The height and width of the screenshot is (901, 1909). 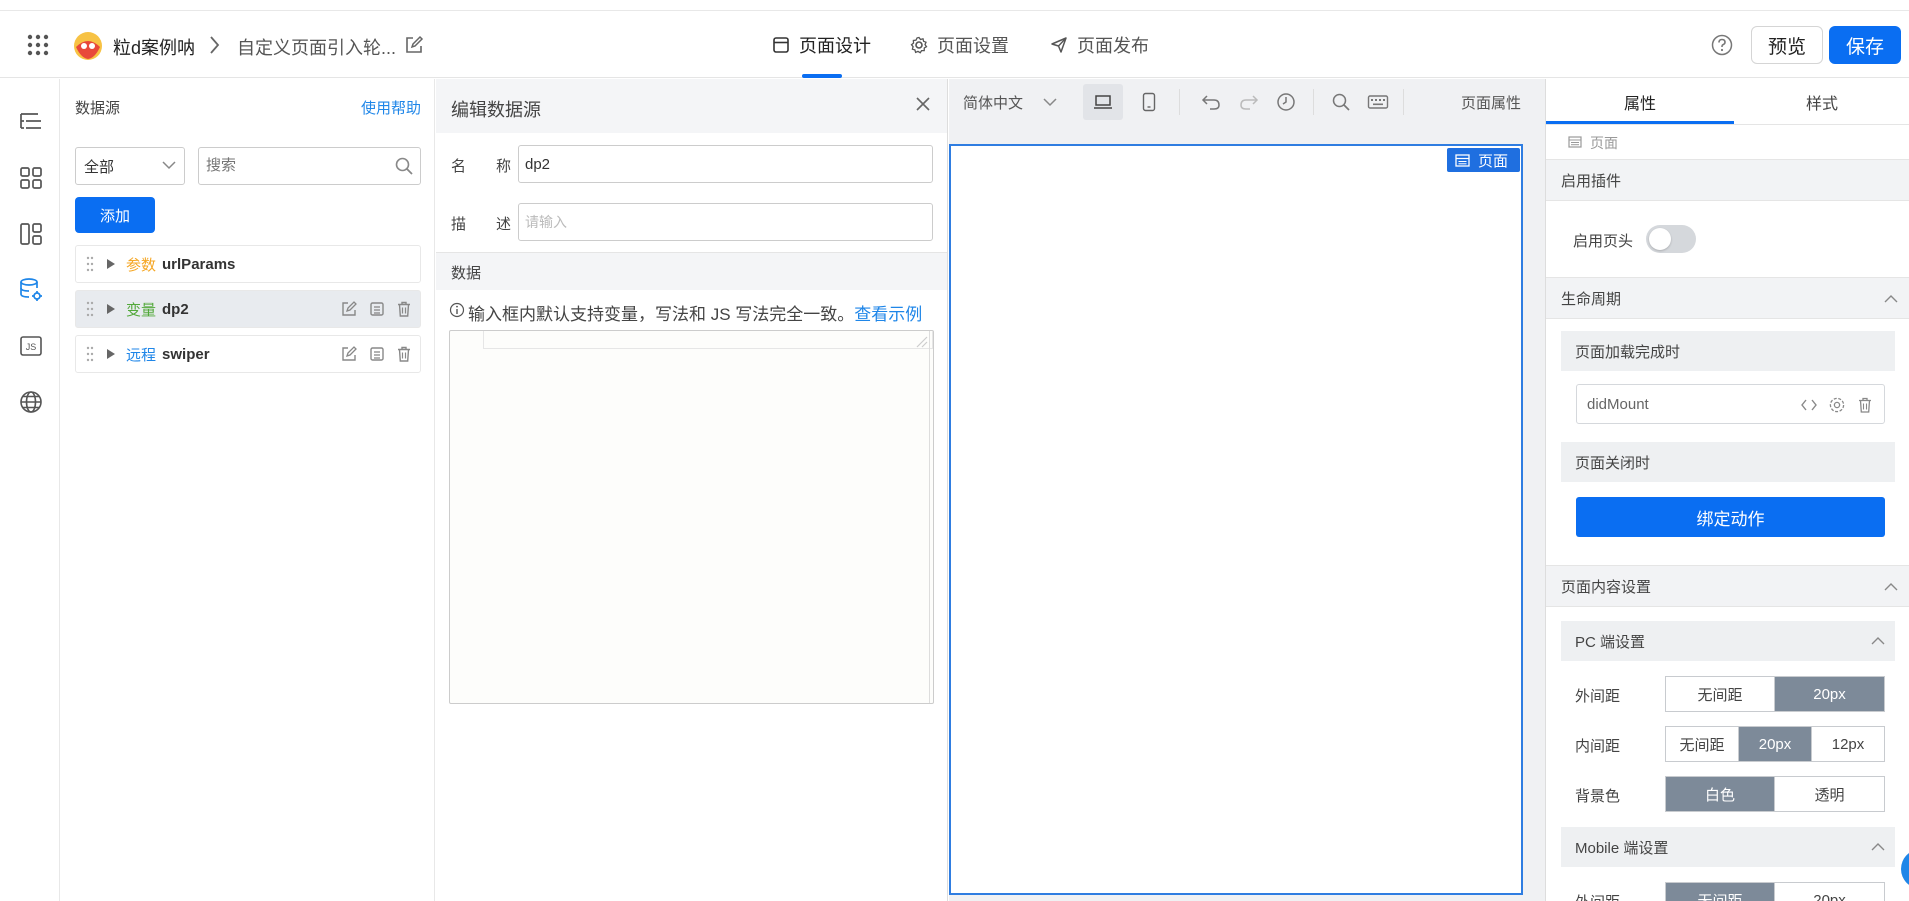 What do you see at coordinates (1730, 404) in the screenshot?
I see `did-mount-action: didMount` at bounding box center [1730, 404].